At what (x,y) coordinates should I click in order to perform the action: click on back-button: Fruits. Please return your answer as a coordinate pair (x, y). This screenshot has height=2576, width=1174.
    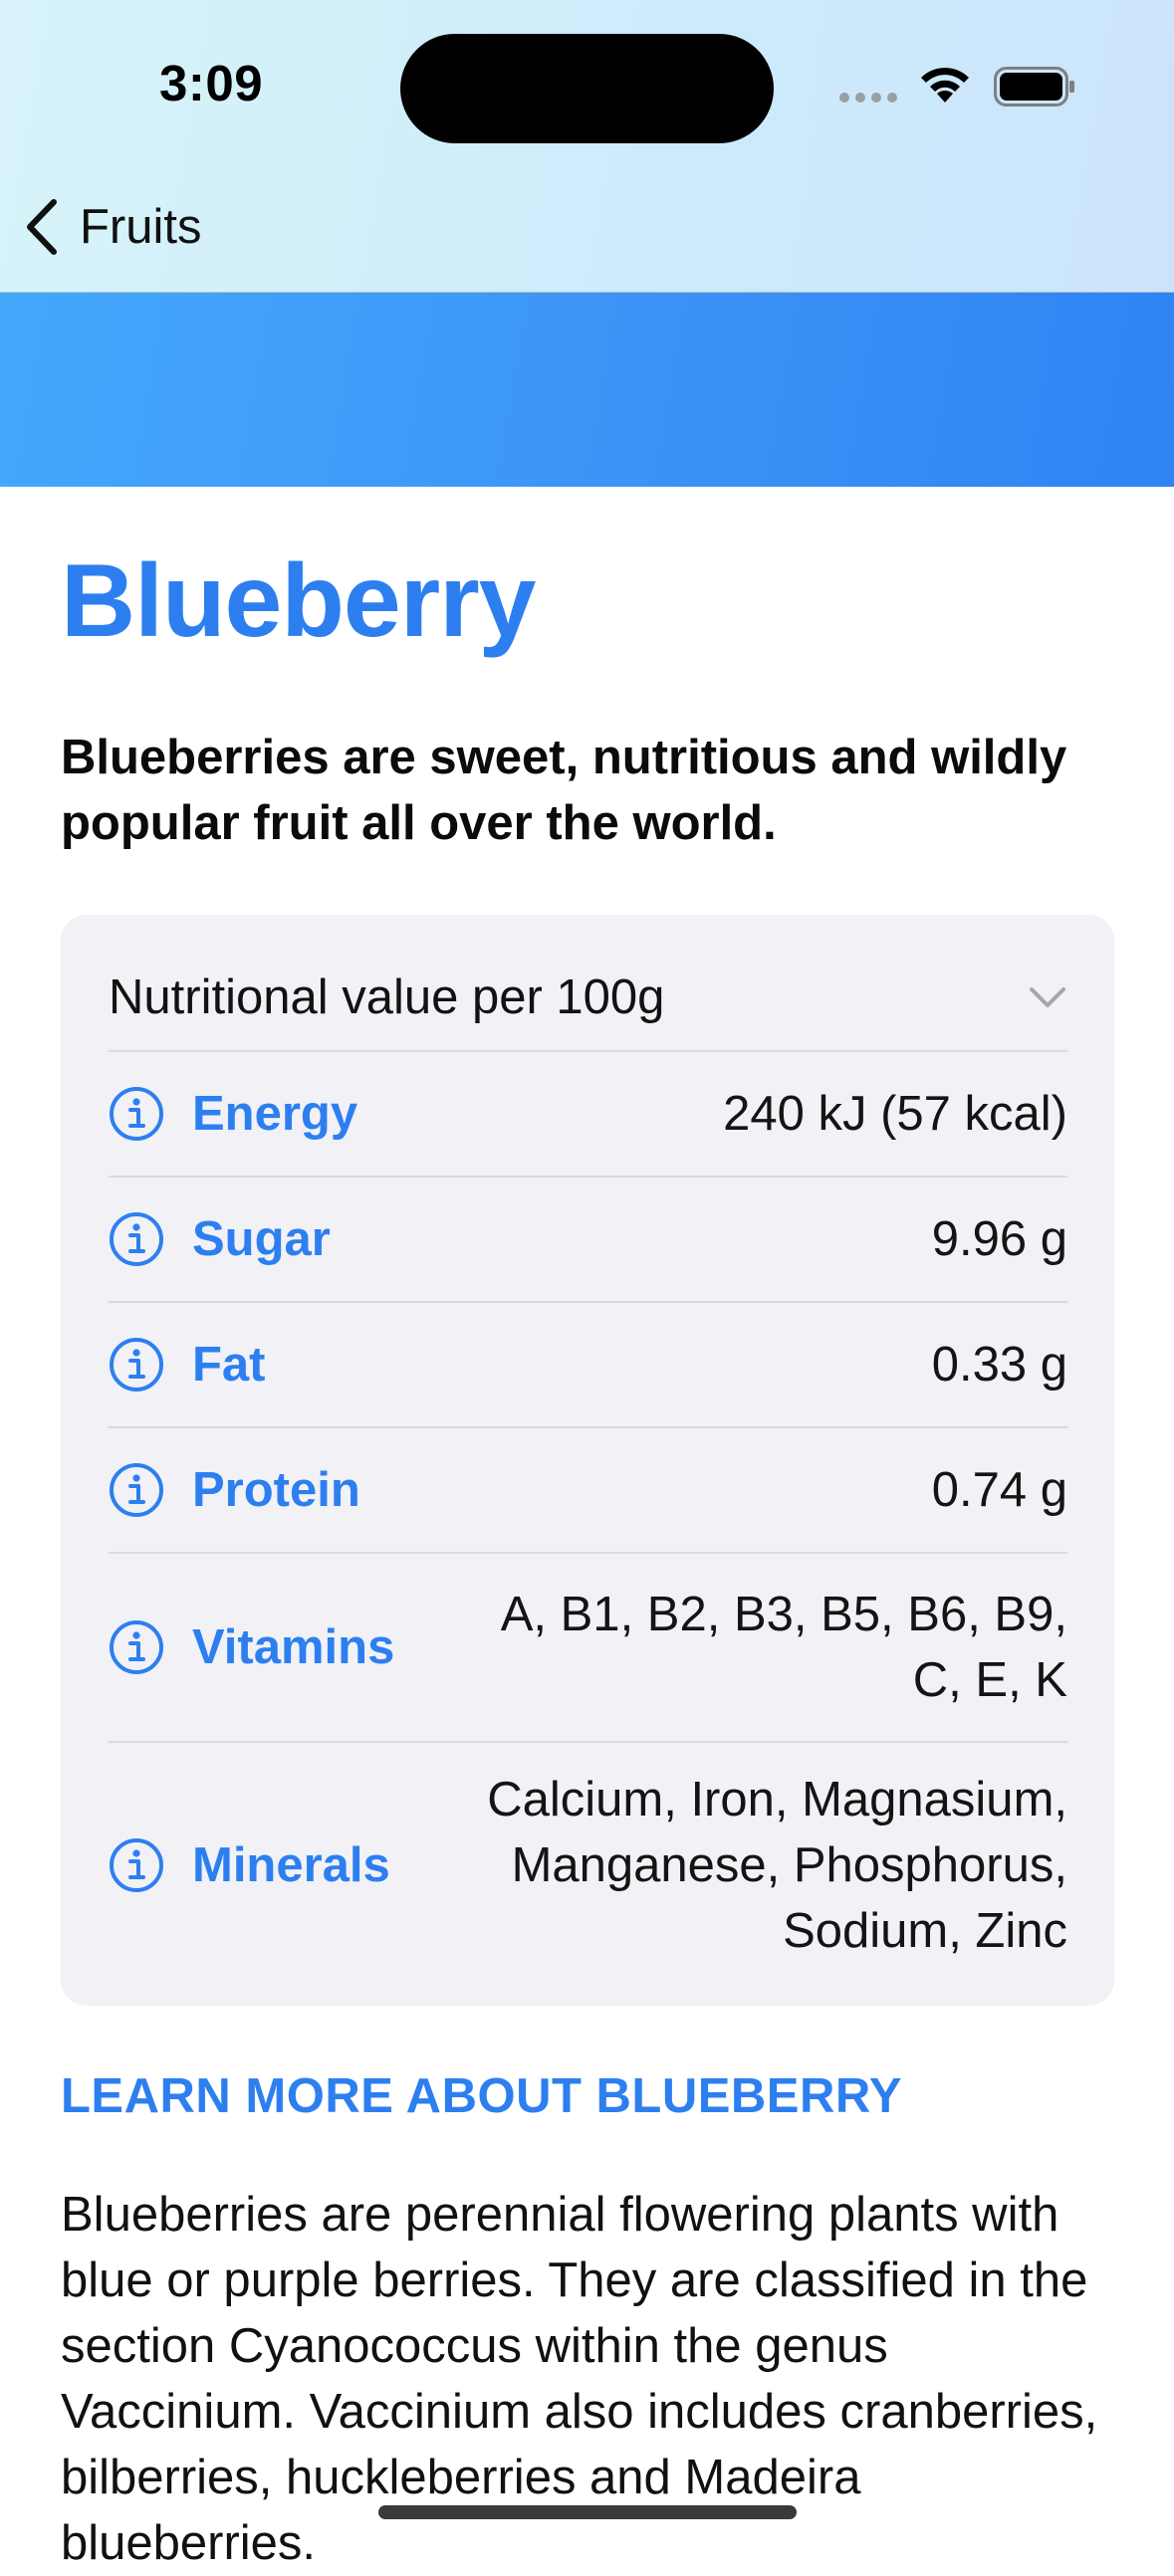
    Looking at the image, I should click on (112, 227).